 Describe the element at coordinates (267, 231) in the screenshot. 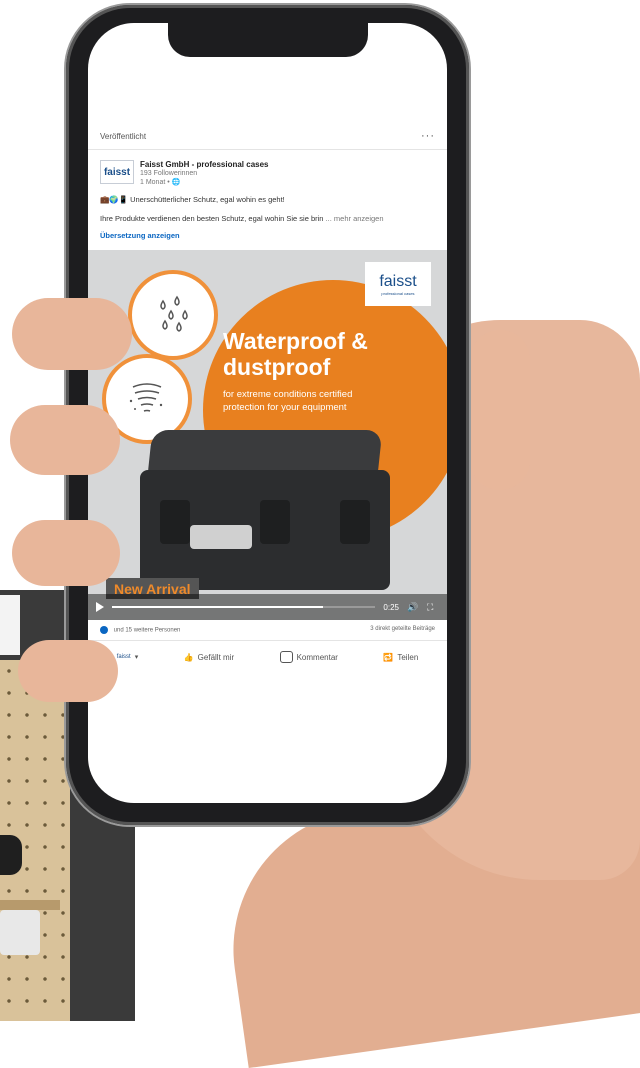

I see `translate-link: Übersetzung anzeigen` at that location.